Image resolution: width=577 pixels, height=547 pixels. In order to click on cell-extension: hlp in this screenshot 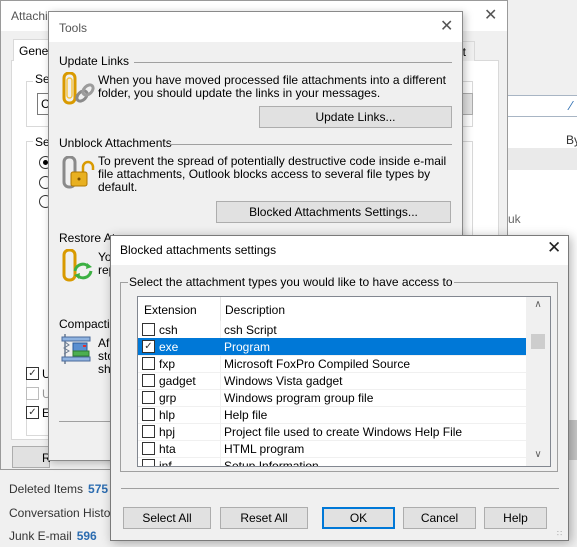, I will do `click(167, 415)`.